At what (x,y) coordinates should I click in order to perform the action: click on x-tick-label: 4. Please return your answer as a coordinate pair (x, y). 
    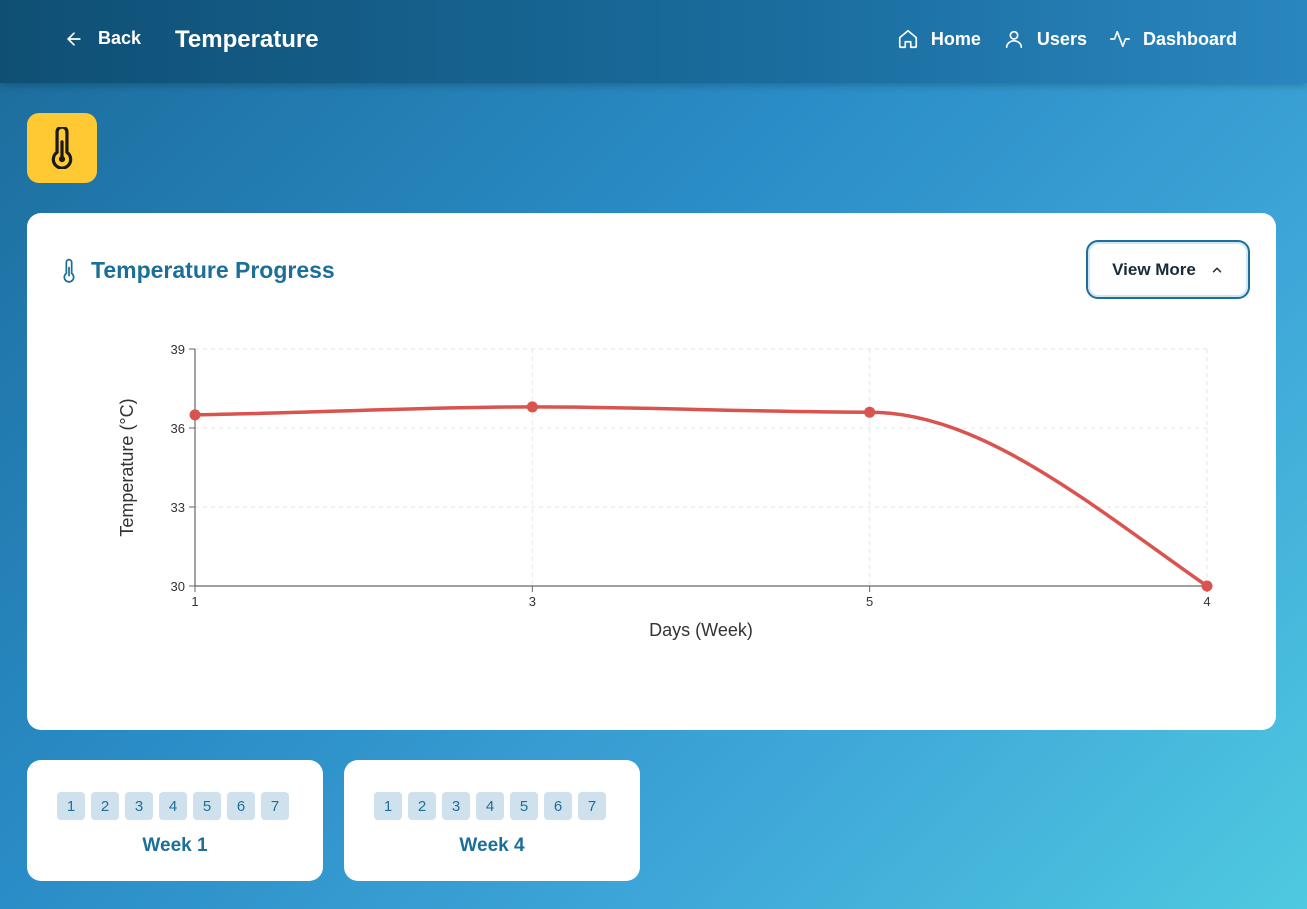
    Looking at the image, I should click on (1206, 601).